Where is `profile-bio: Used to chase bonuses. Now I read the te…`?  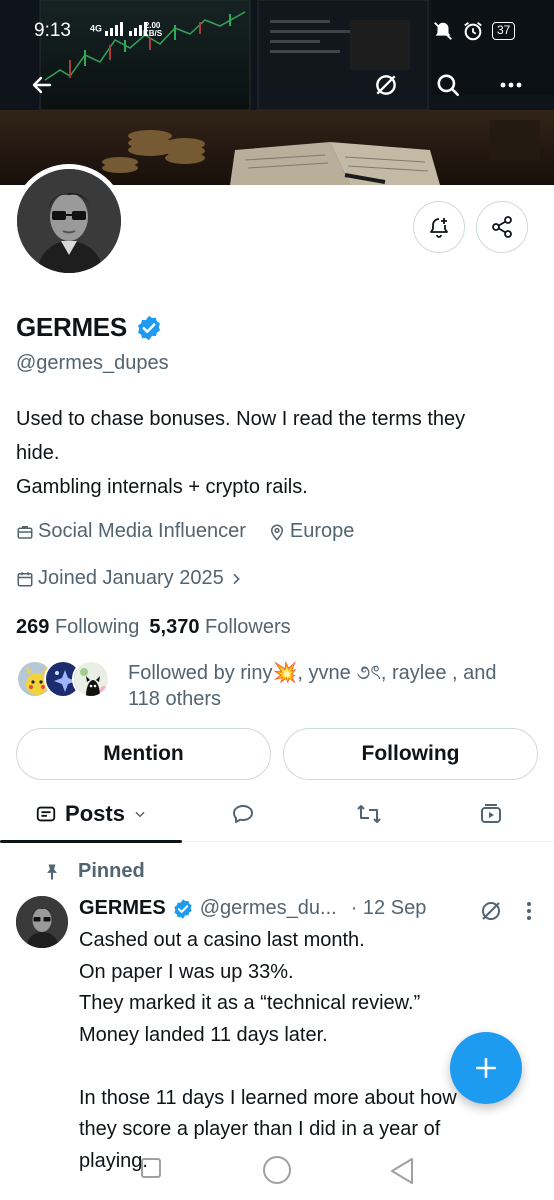 profile-bio: Used to chase bonuses. Now I read the te… is located at coordinates (280, 453).